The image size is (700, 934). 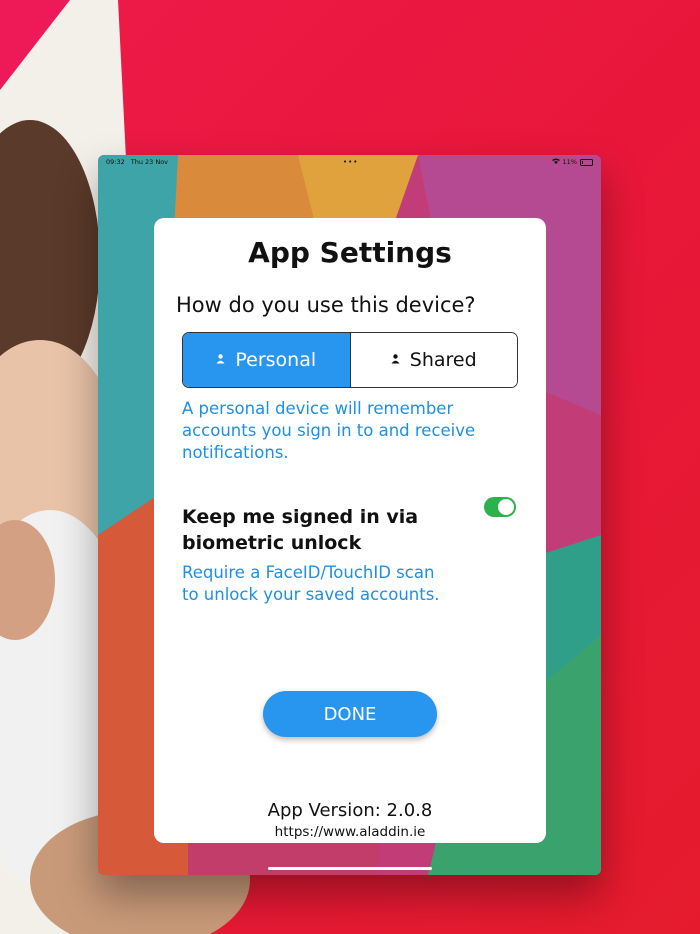 I want to click on status-date: Thu 23 Nov, so click(x=149, y=162).